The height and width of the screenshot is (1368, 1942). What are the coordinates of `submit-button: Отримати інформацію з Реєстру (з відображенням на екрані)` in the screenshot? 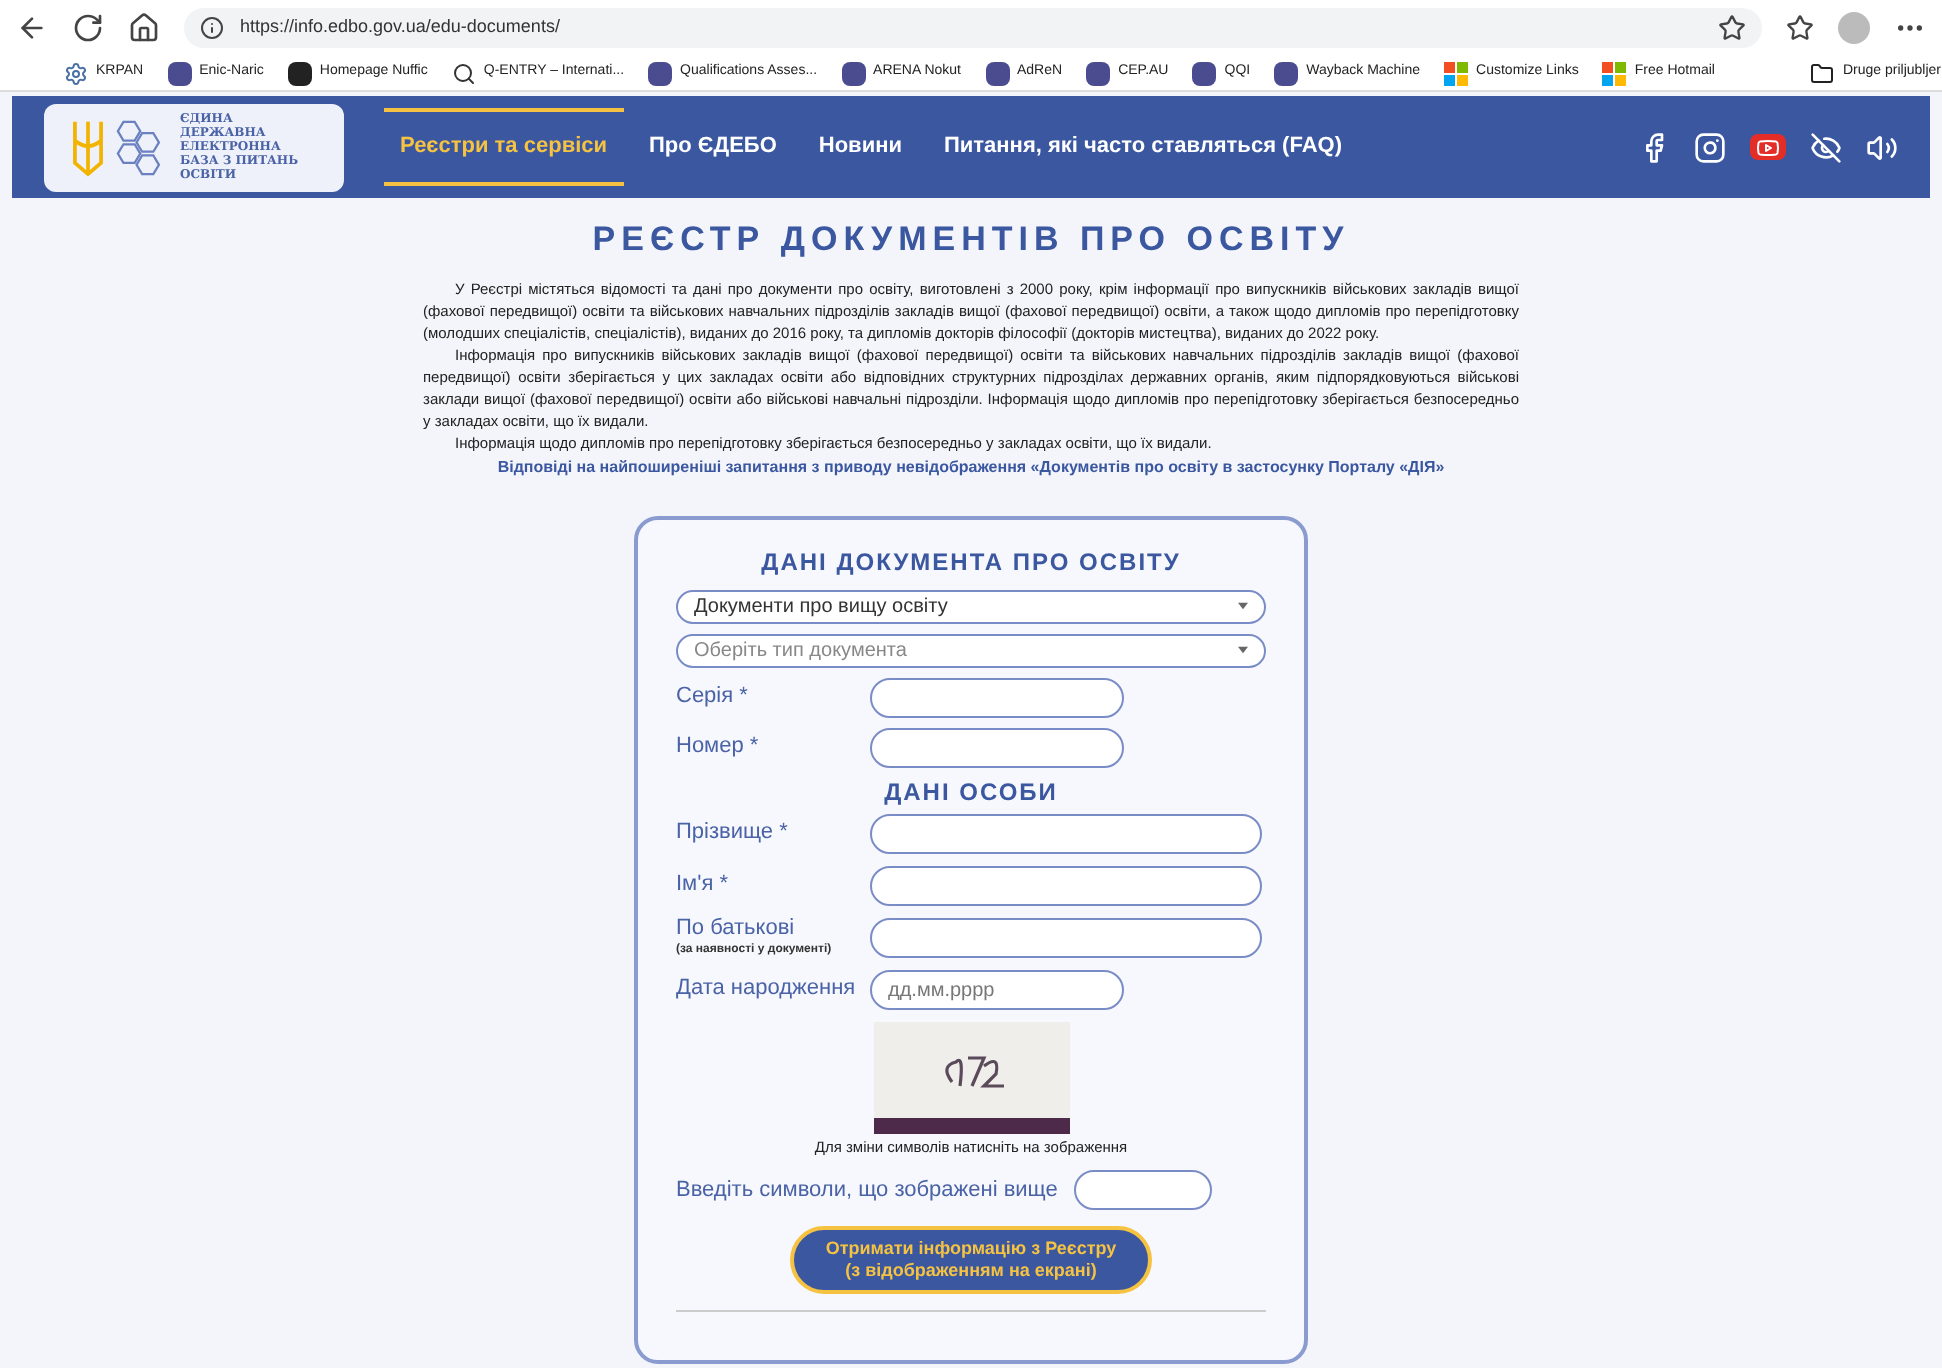 It's located at (971, 1259).